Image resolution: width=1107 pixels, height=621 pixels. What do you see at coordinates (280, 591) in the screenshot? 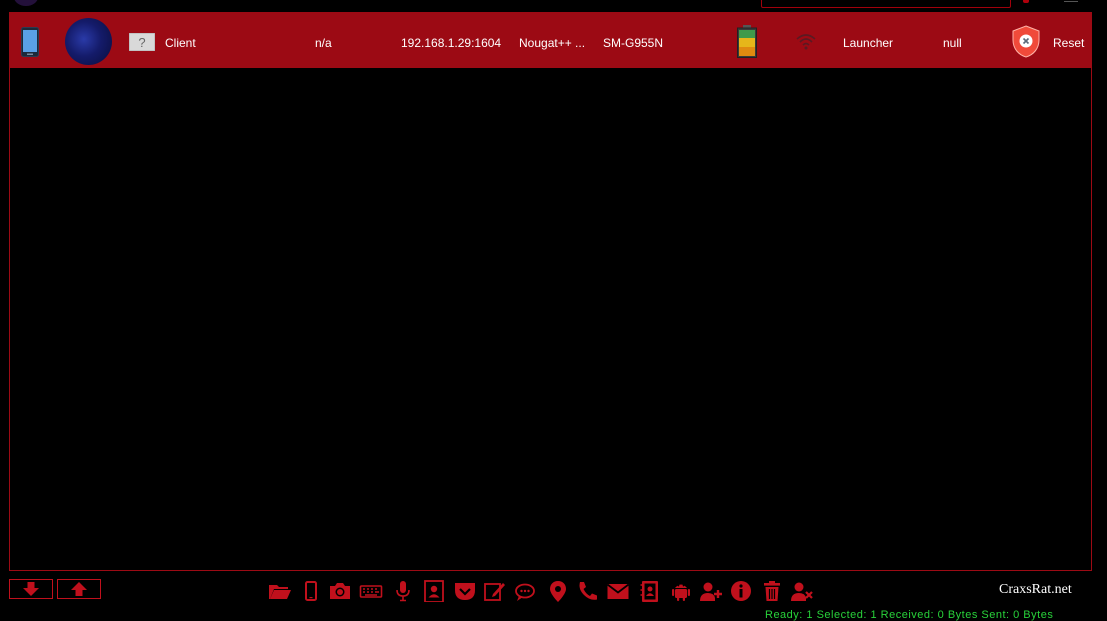
I see `folder-open-icon` at bounding box center [280, 591].